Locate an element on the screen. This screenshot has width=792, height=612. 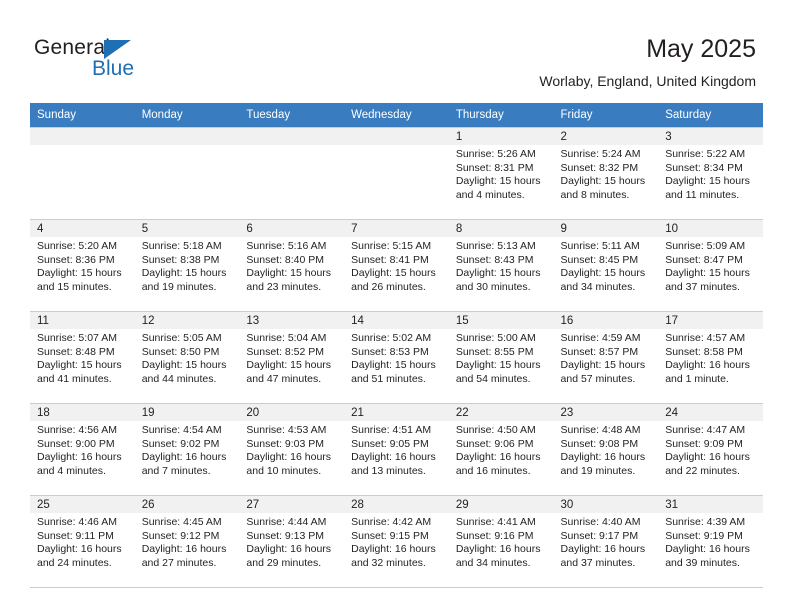
day-number: 5 is located at coordinates (187, 228).